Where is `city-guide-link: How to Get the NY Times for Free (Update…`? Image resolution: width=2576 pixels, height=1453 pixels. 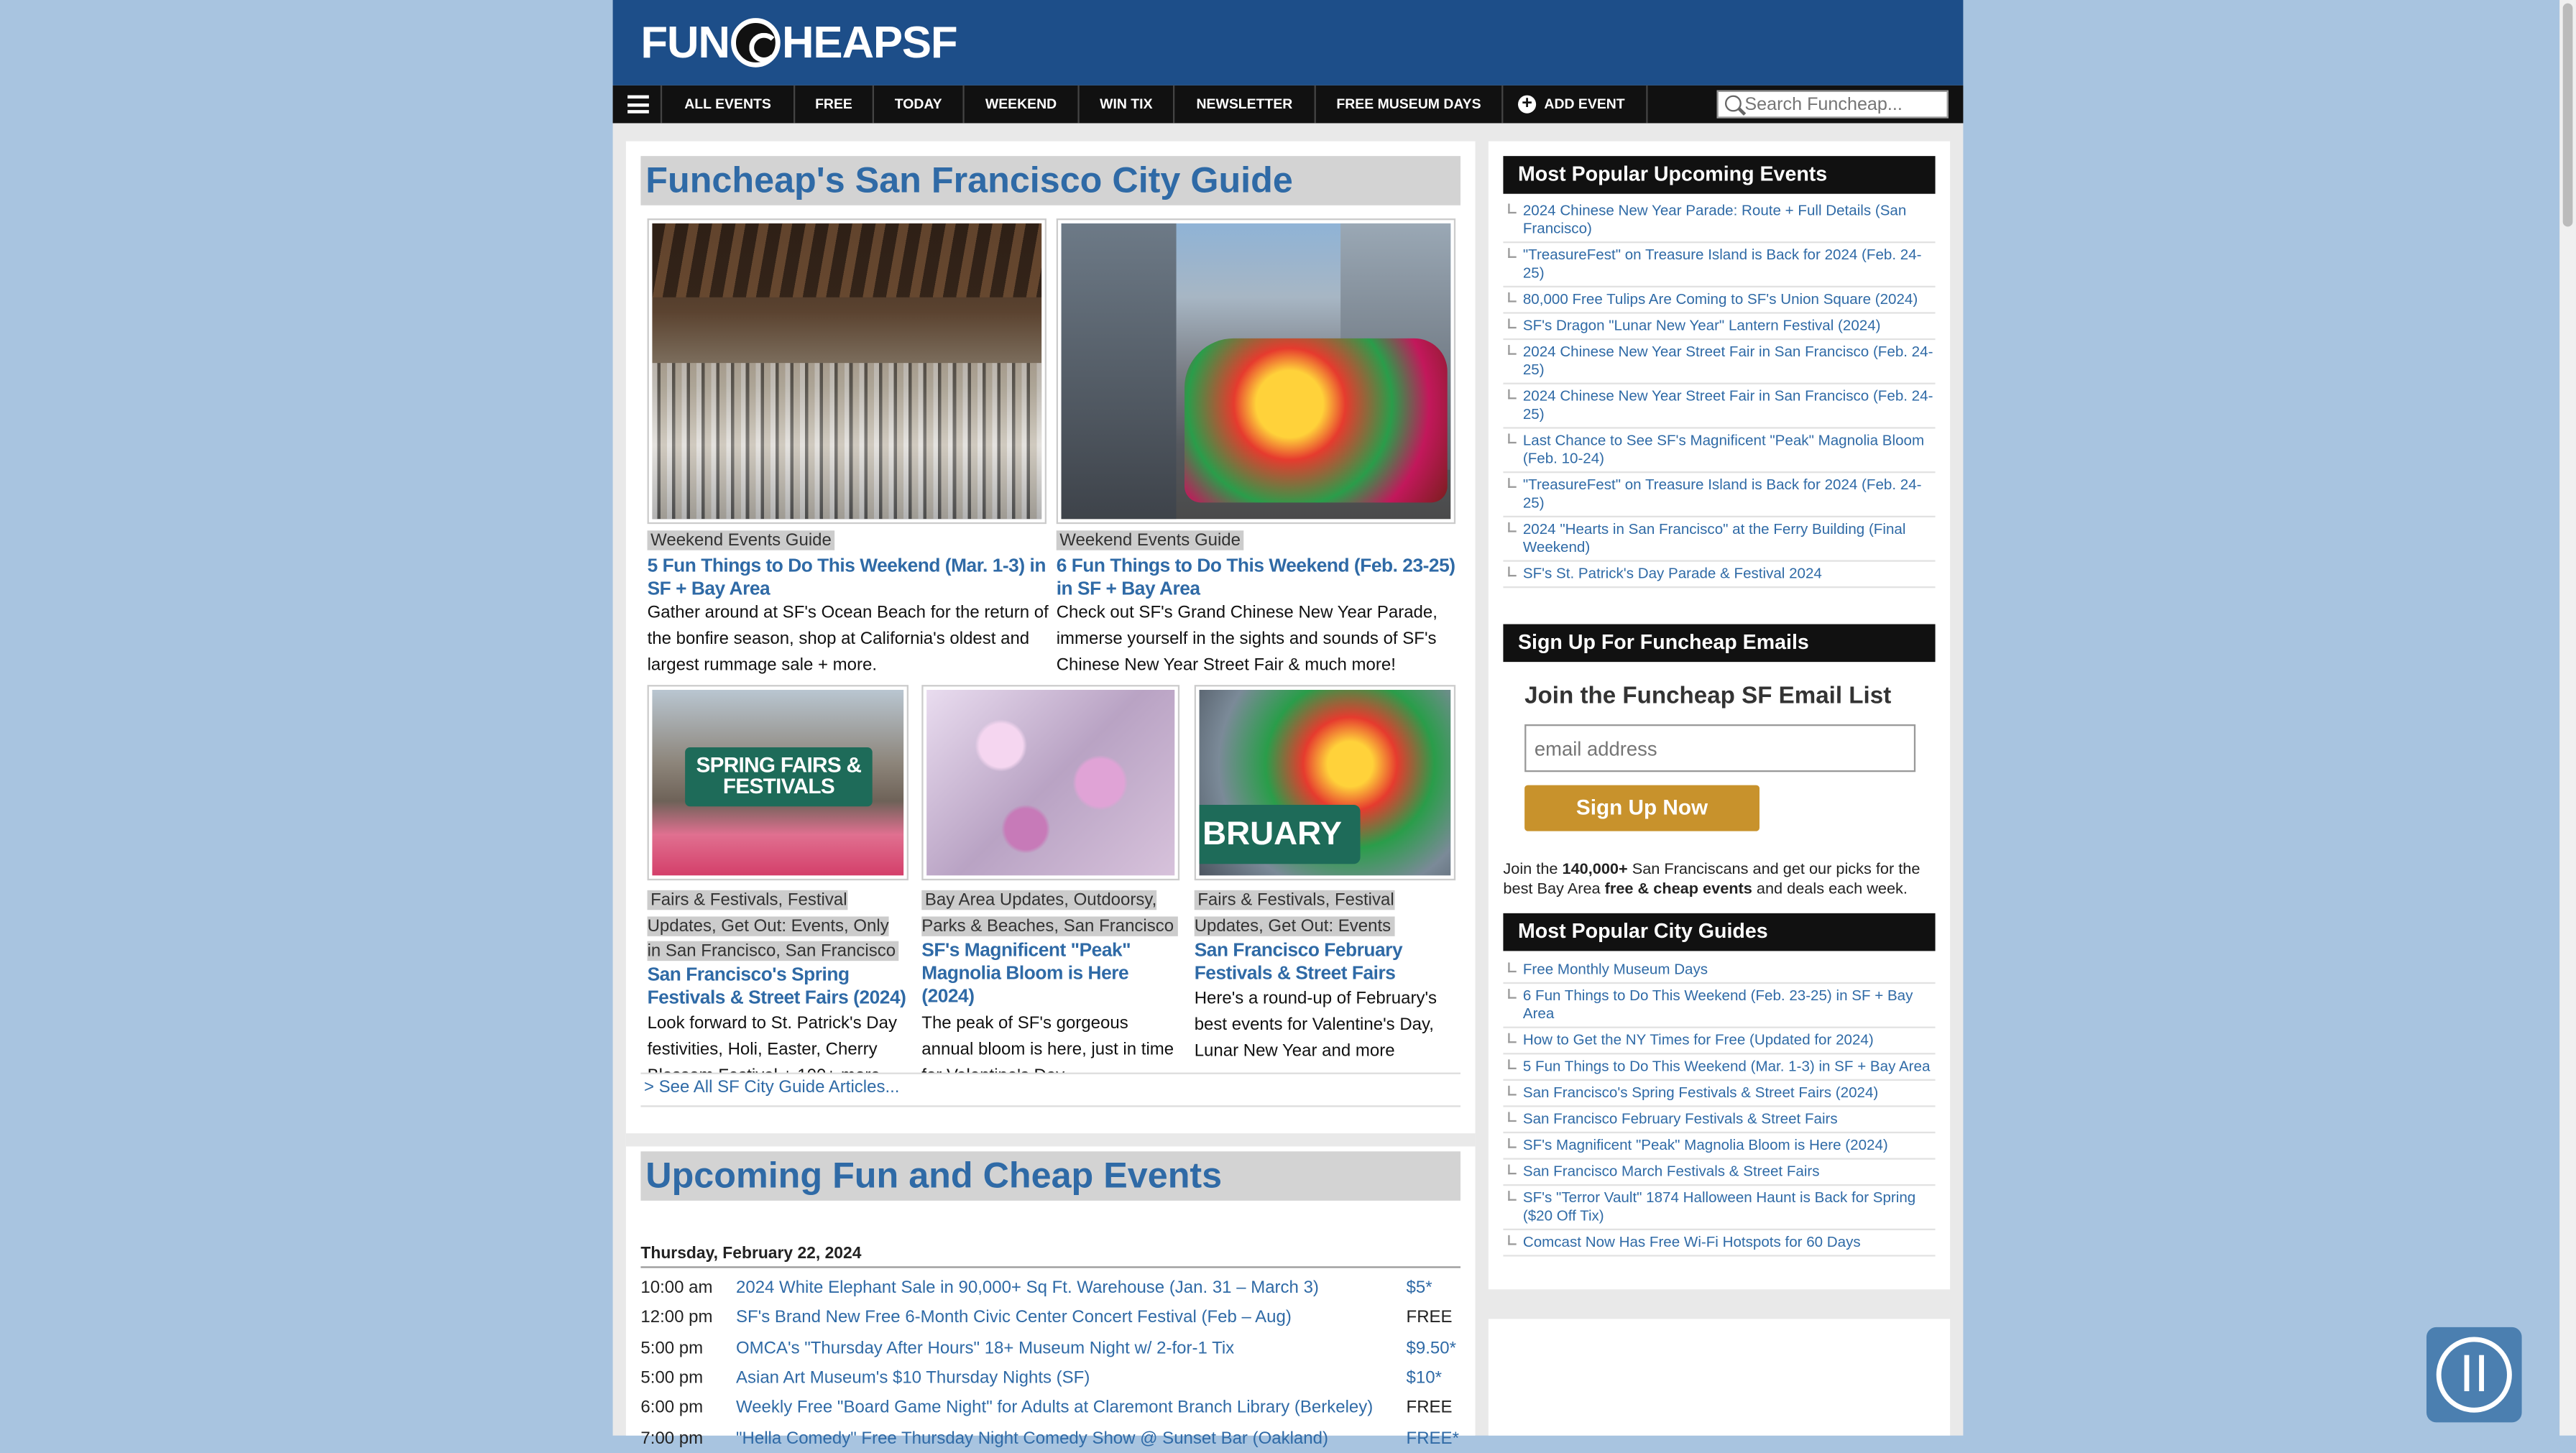 city-guide-link: How to Get the NY Times for Free (Update… is located at coordinates (1719, 1041).